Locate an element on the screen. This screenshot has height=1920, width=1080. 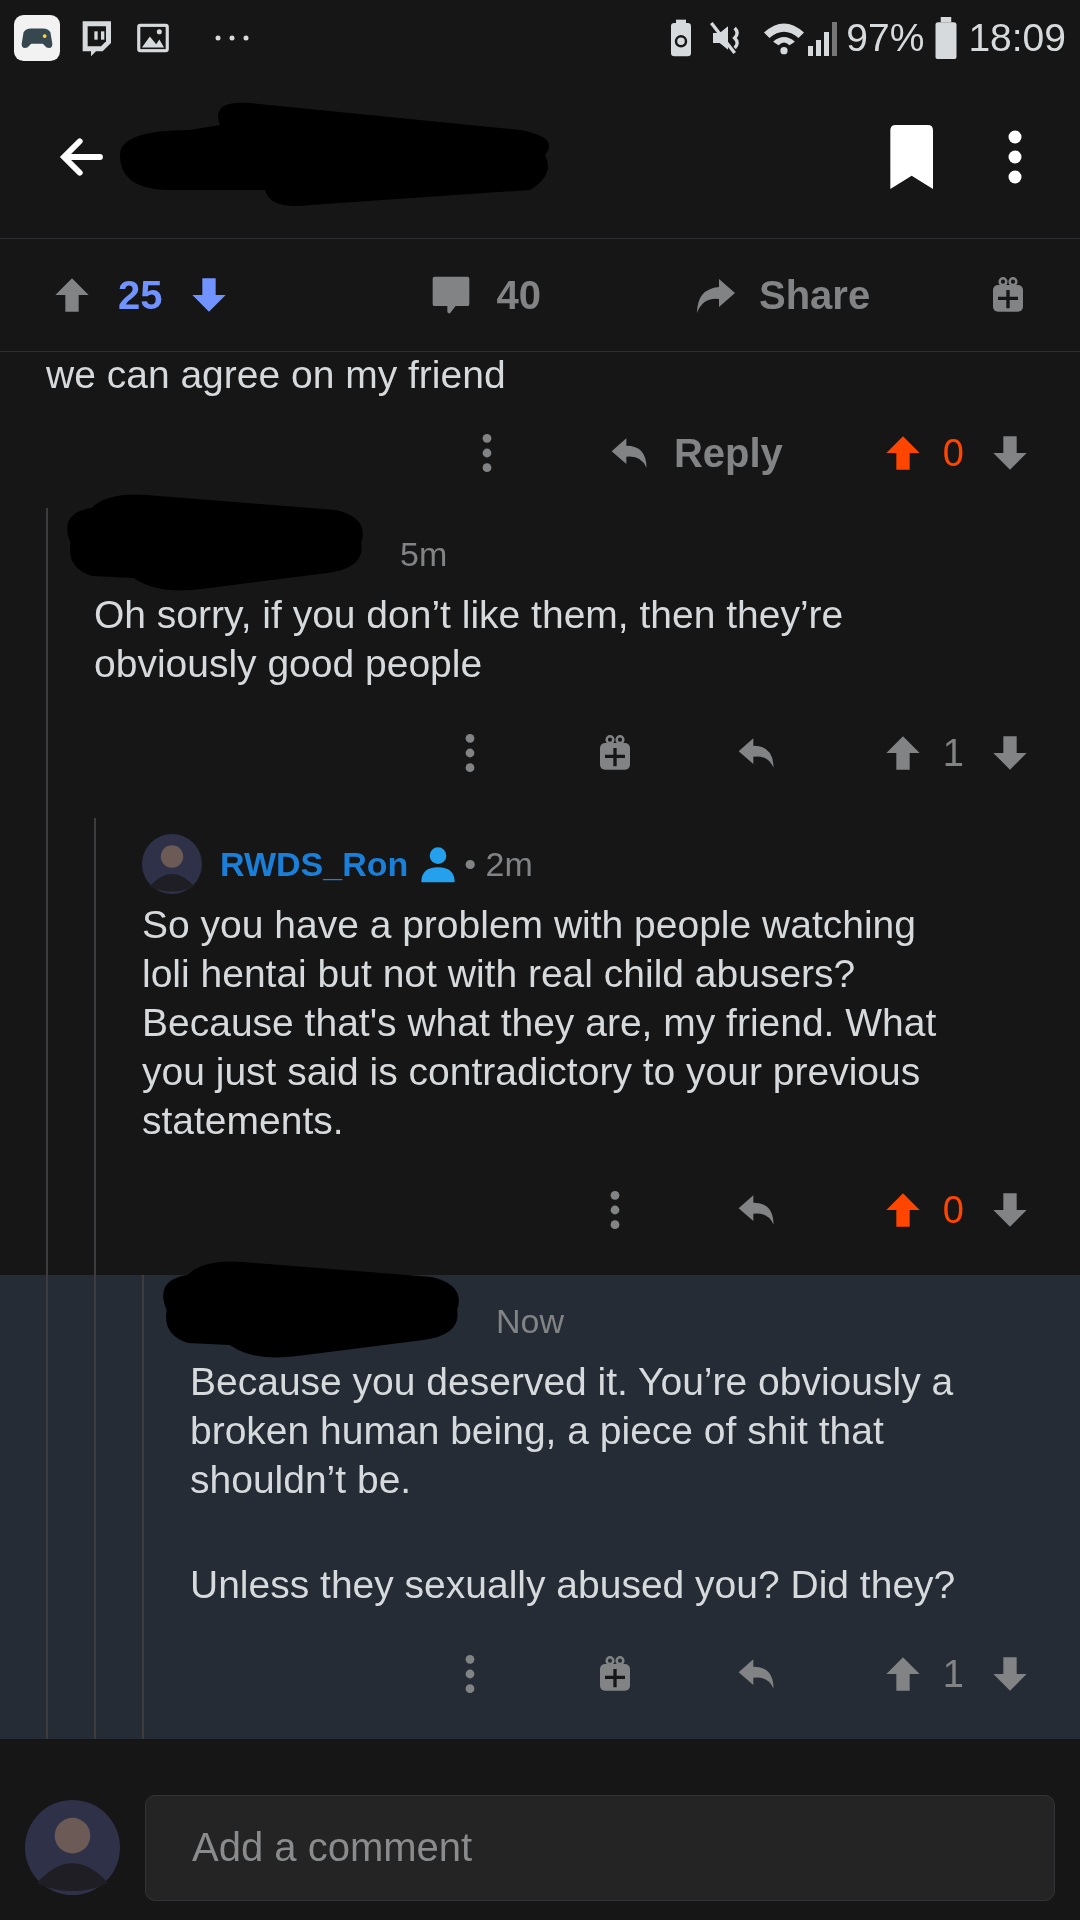
vote-score: 25 is located at coordinates (140, 295).